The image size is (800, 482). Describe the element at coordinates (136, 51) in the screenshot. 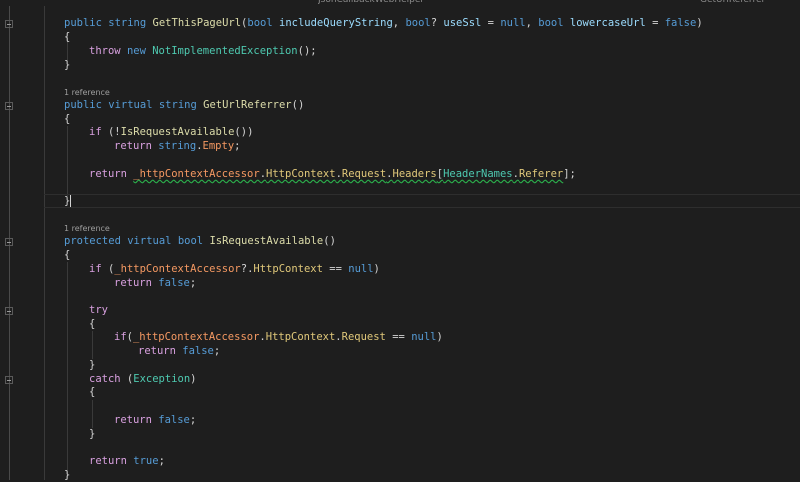

I see `keyword: new` at that location.